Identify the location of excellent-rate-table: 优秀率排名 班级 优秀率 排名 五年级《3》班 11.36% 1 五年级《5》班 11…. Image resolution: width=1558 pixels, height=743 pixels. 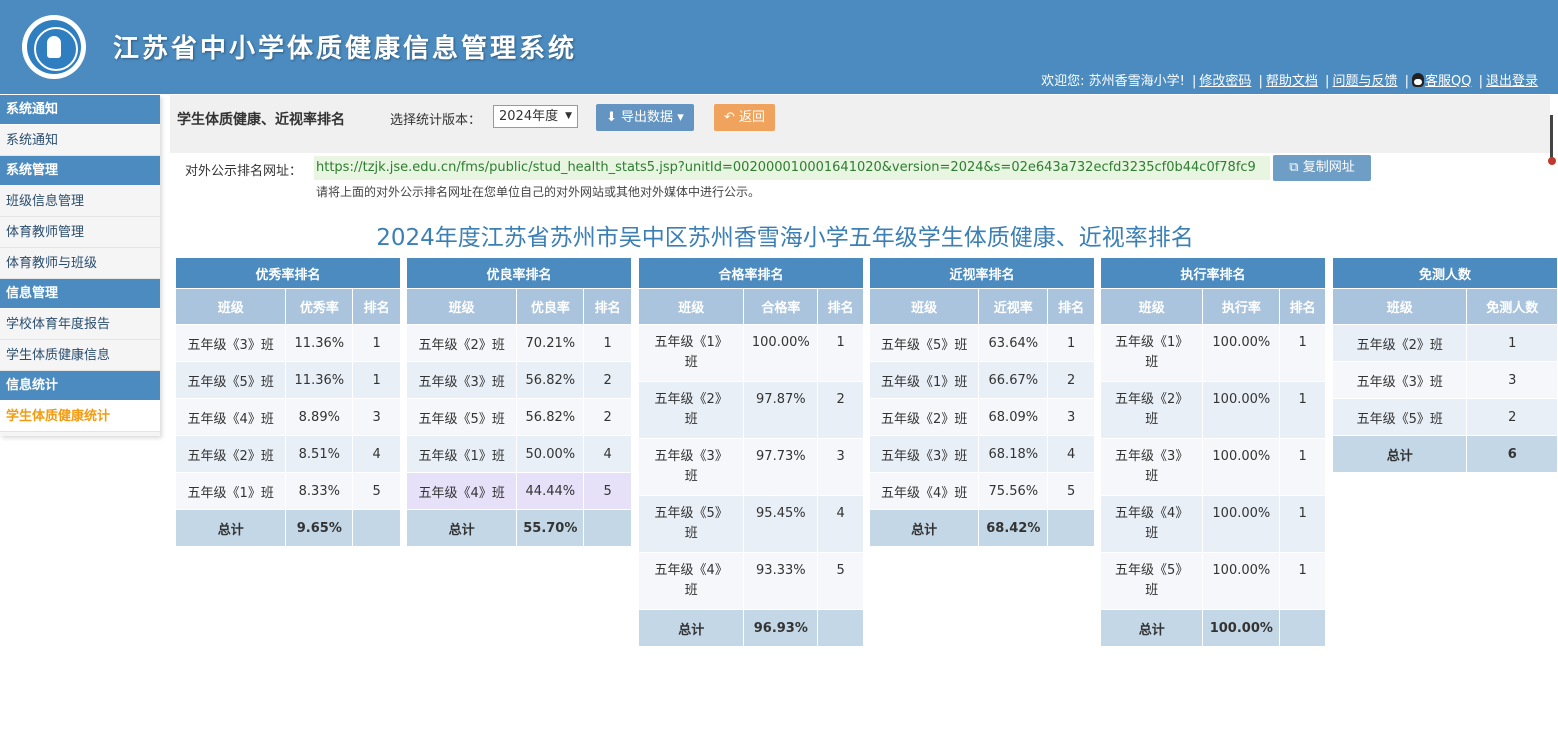
(287, 402).